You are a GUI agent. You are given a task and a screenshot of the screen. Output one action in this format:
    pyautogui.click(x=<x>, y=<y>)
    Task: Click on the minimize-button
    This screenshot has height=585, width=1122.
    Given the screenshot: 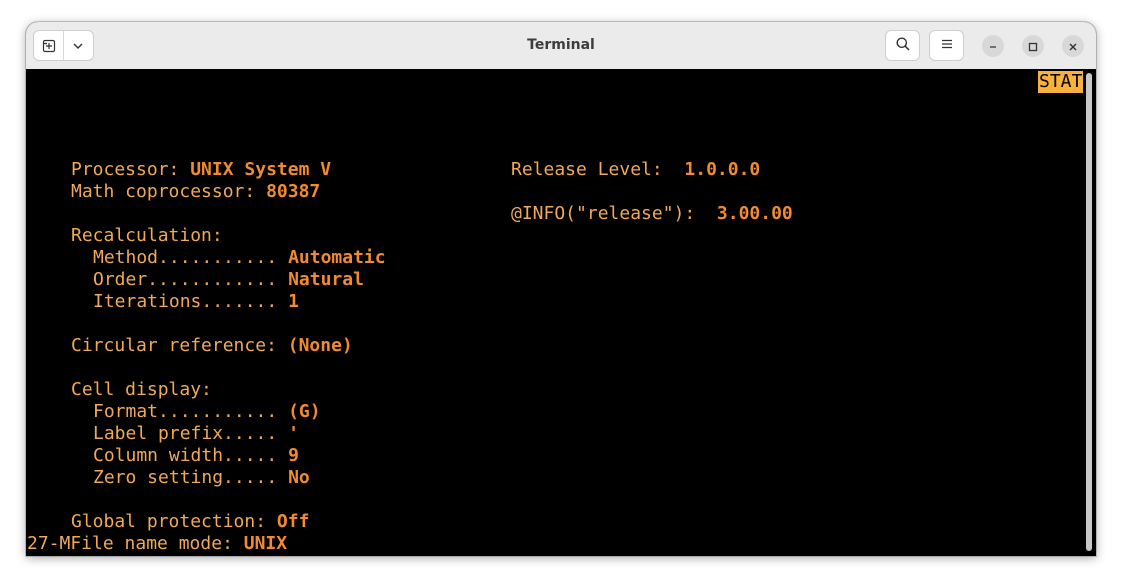 What is the action you would take?
    pyautogui.click(x=993, y=46)
    